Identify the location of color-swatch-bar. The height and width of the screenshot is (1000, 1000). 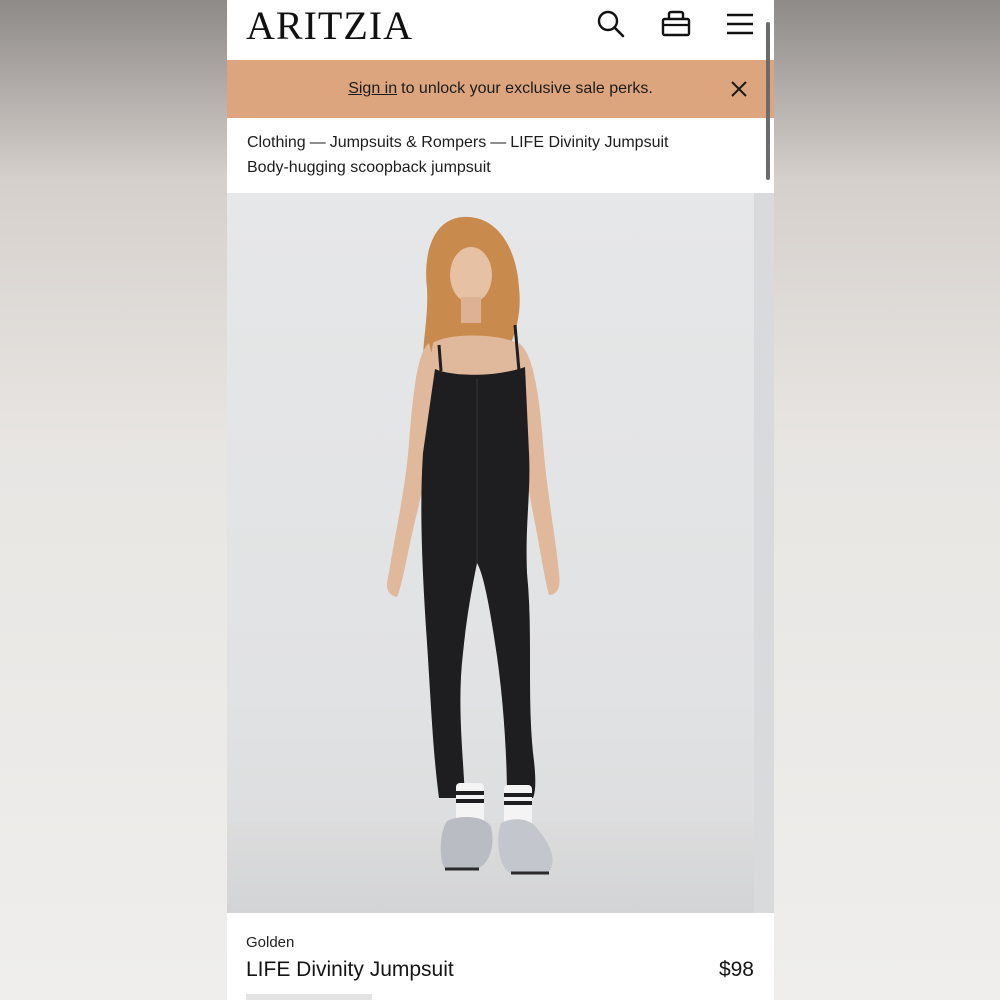
(309, 997).